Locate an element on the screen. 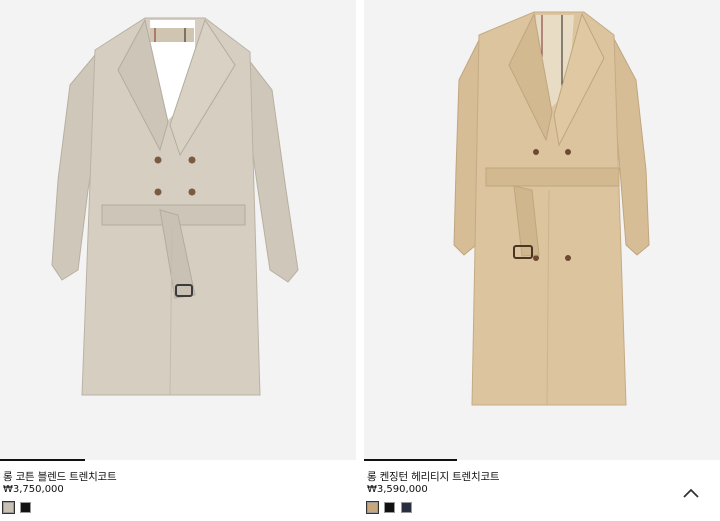 Image resolution: width=720 pixels, height=521 pixels. scroll-to-top-button is located at coordinates (691, 493).